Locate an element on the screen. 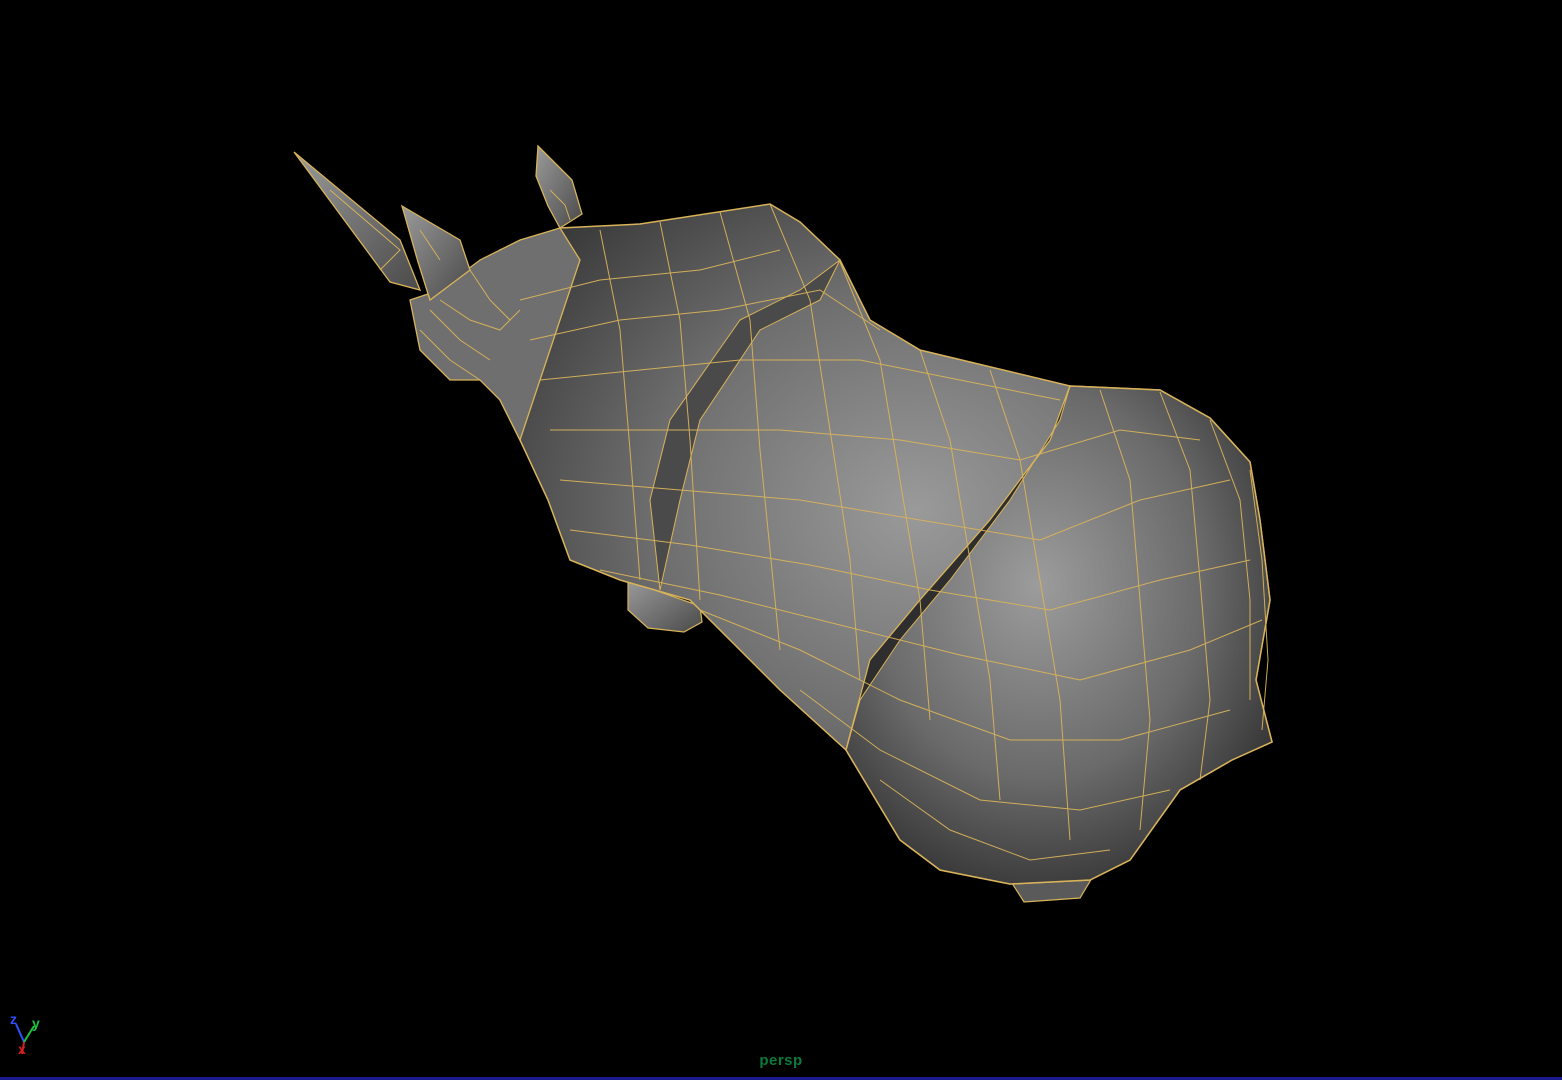  ear is located at coordinates (559, 186).